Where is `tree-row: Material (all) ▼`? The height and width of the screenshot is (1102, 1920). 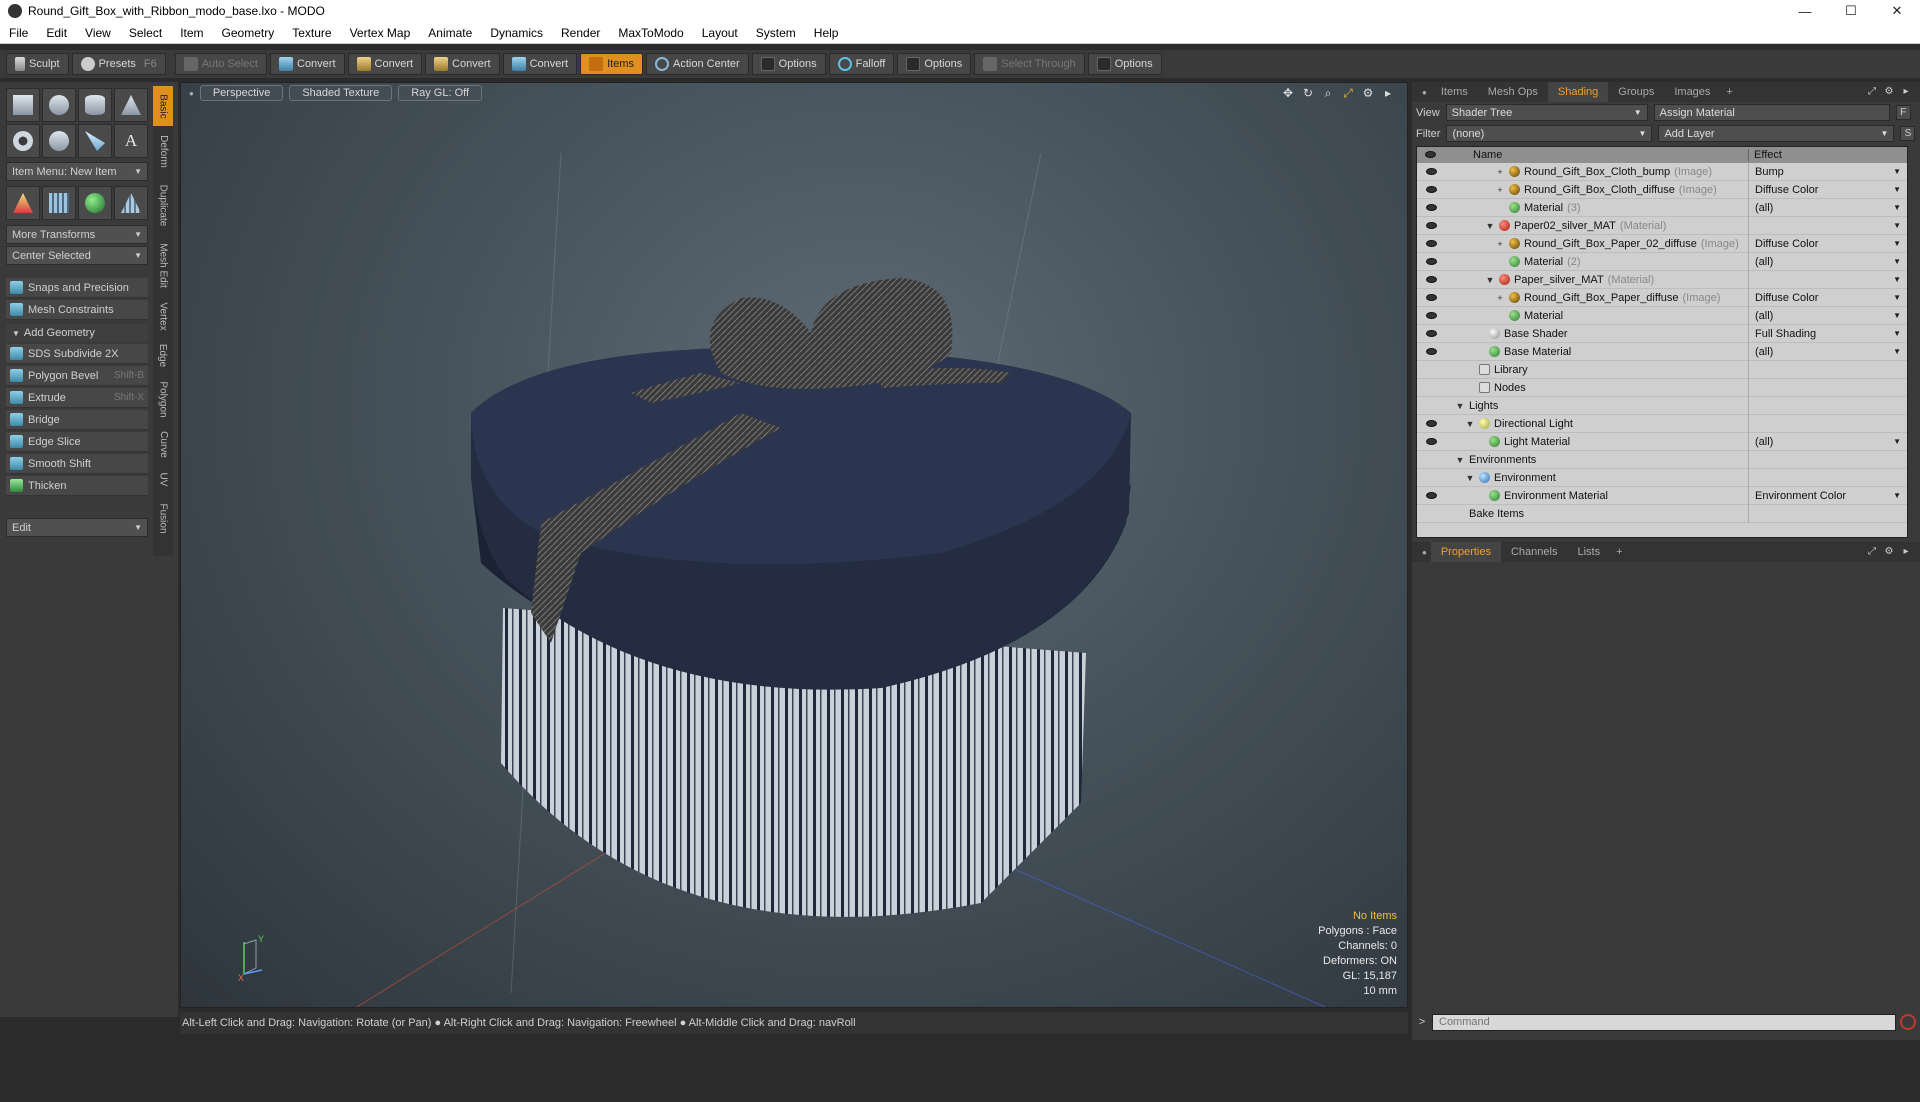
tree-row: Material (all) ▼ is located at coordinates (1662, 315).